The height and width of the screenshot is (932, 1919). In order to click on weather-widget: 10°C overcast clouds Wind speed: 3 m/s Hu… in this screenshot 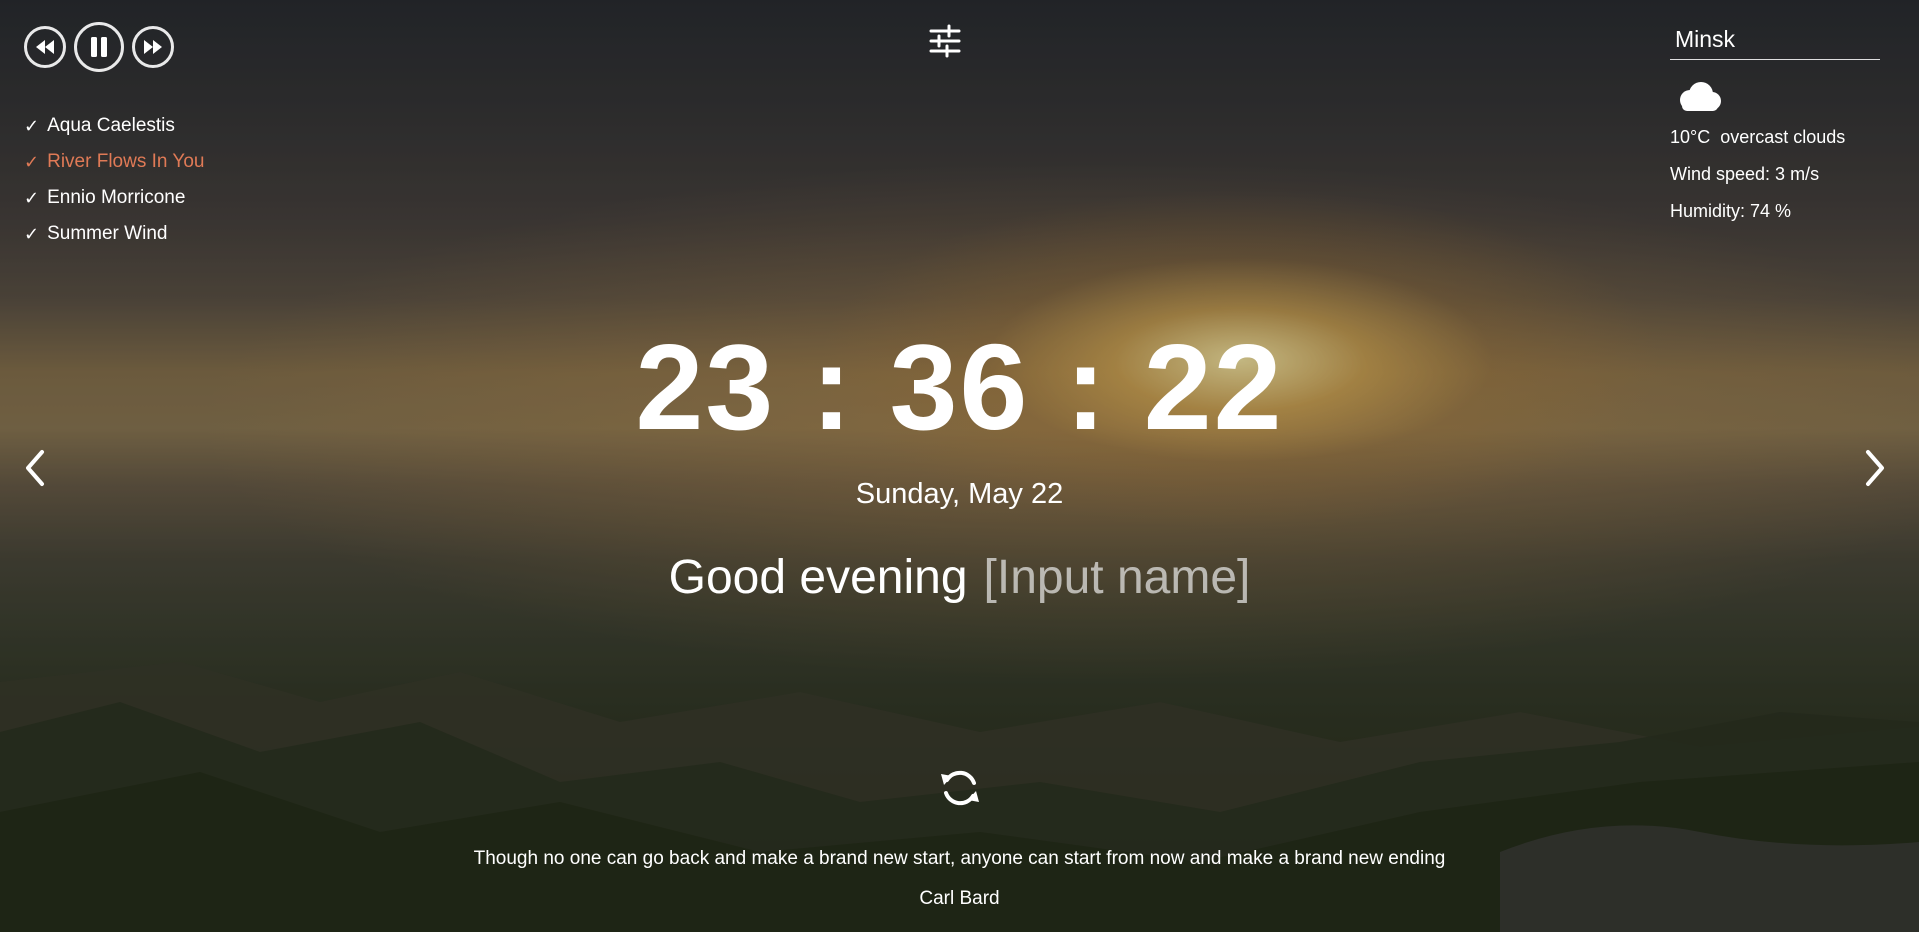, I will do `click(1776, 124)`.